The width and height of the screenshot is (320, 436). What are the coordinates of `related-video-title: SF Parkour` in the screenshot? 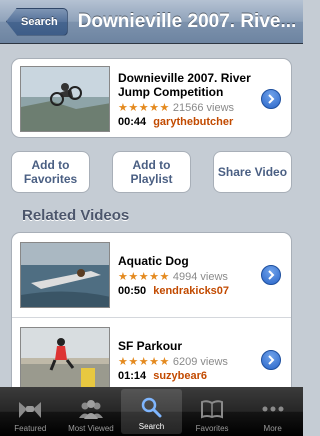 It's located at (150, 345).